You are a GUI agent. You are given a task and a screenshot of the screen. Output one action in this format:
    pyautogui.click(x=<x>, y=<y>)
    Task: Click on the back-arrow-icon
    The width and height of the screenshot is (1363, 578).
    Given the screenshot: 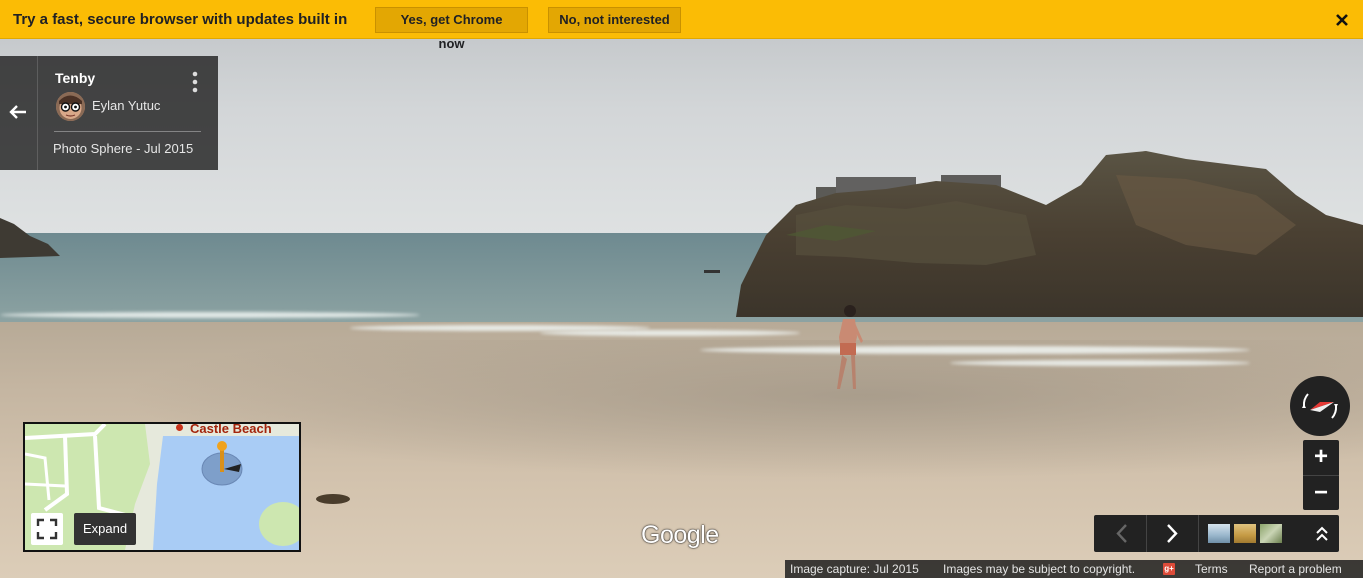 What is the action you would take?
    pyautogui.click(x=17, y=112)
    